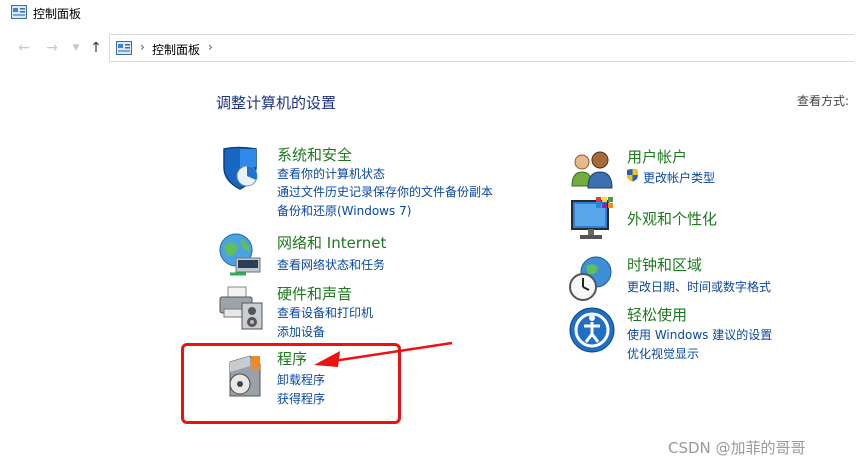 The image size is (856, 467). I want to click on ease-of-access-link: 使用 Windows 建议的设置, so click(699, 334).